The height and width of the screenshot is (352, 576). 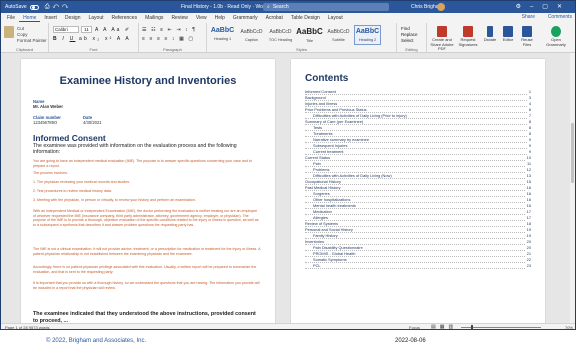 I want to click on request-signatures-label: Request Signatures, so click(x=468, y=42).